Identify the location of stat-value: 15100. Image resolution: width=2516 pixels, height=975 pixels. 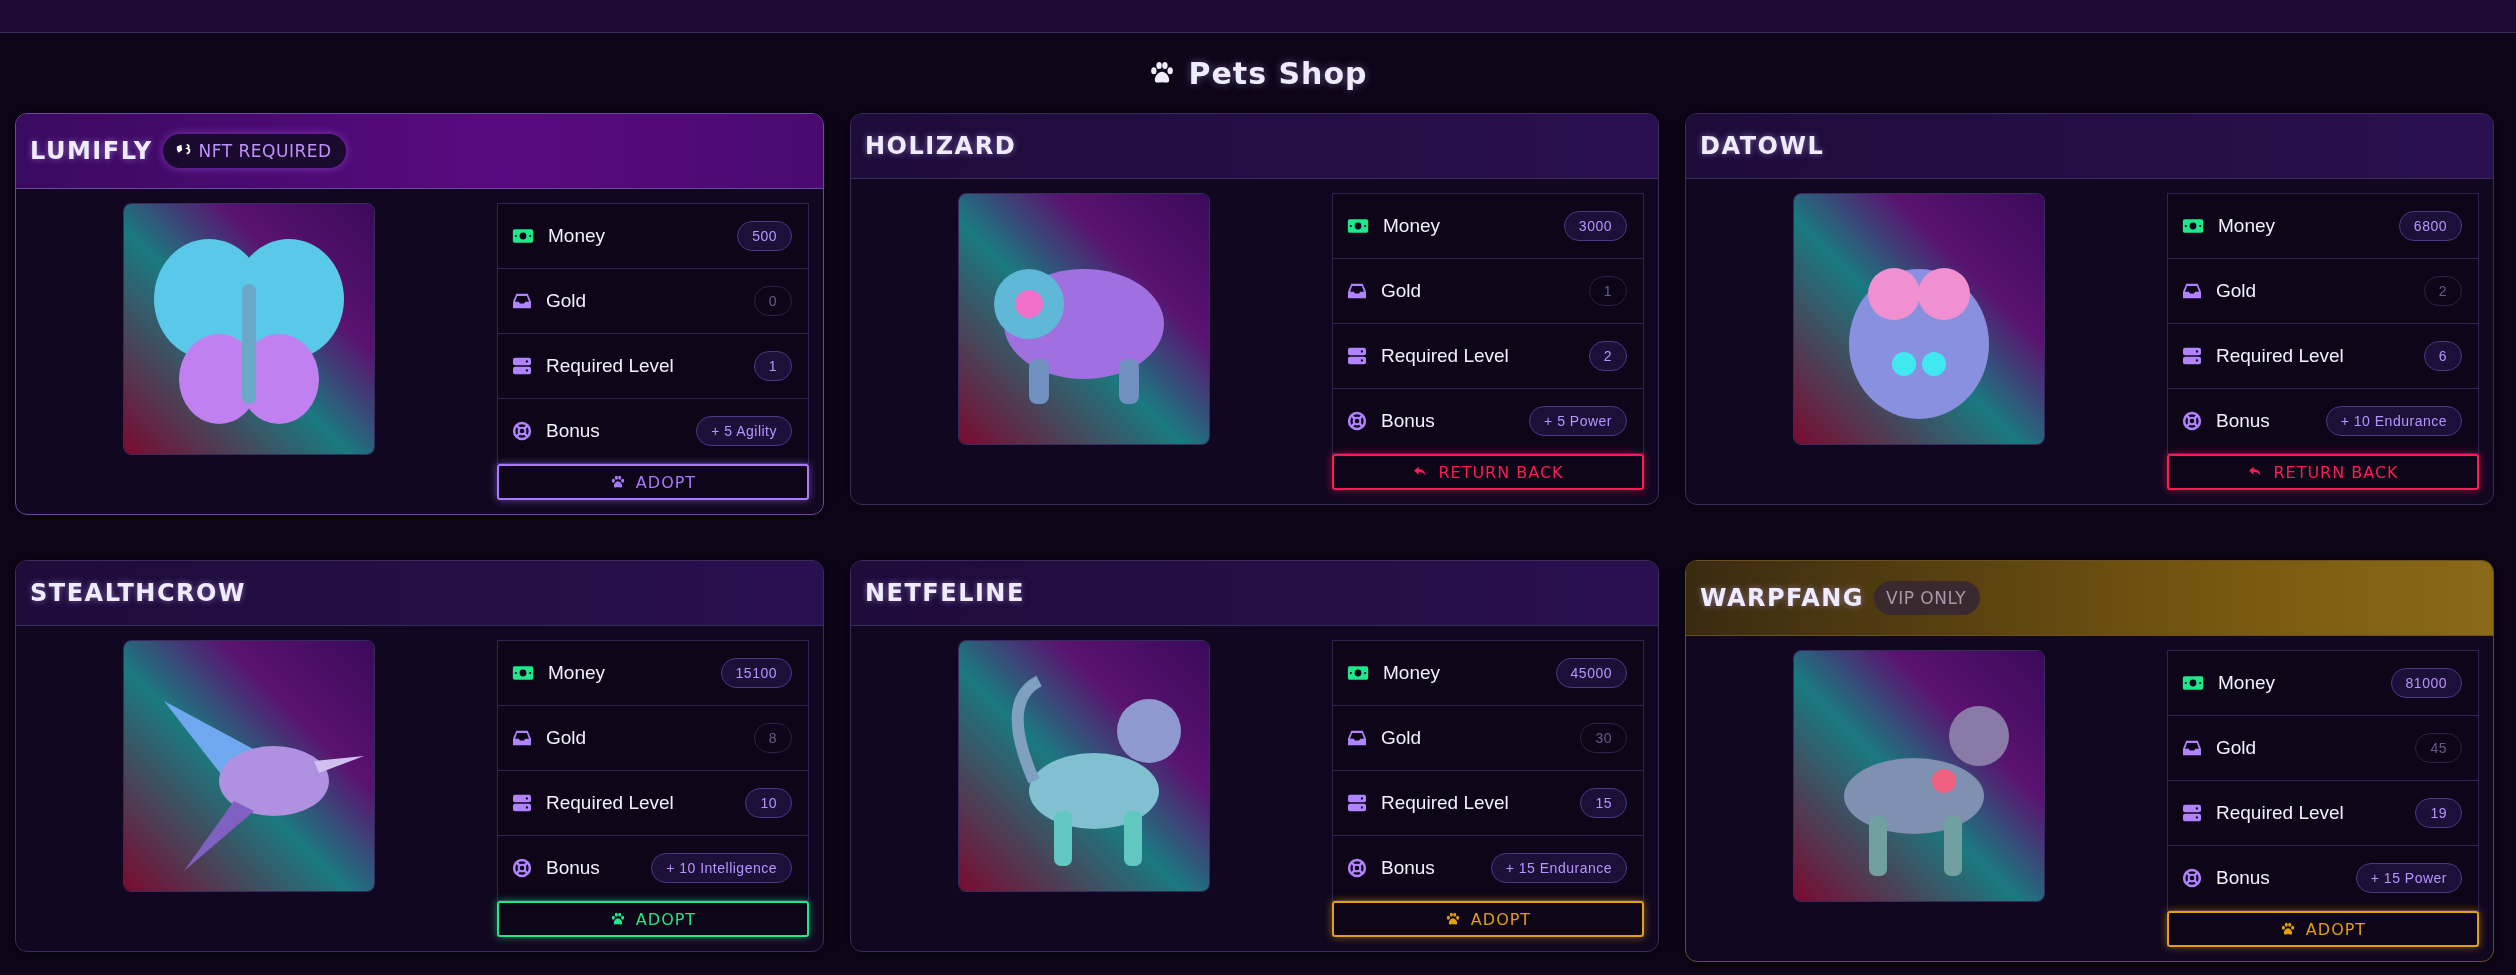
(756, 673).